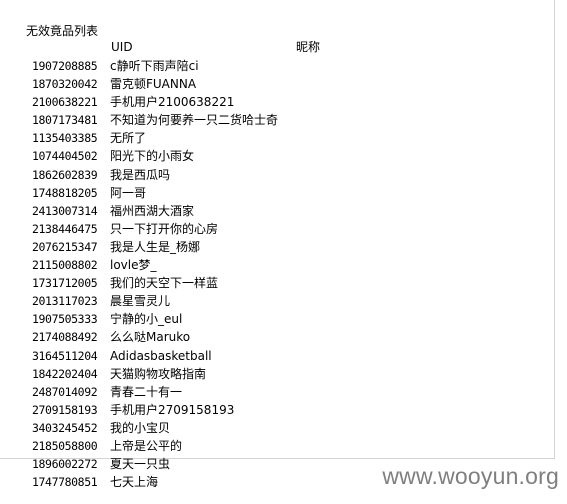 This screenshot has height=504, width=567. I want to click on uid-cell: 2138446475, so click(65, 228).